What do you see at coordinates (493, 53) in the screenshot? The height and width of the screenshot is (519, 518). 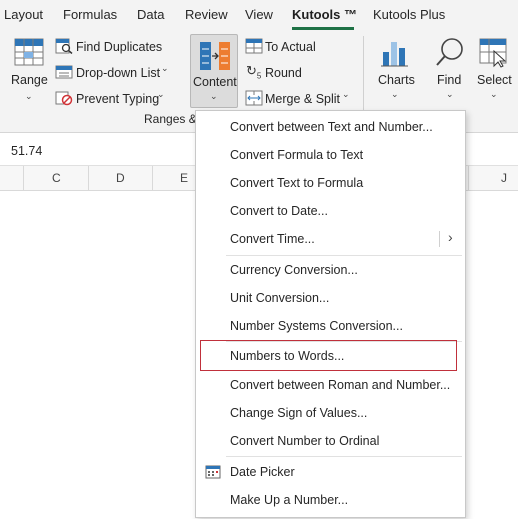 I see `select-icon` at bounding box center [493, 53].